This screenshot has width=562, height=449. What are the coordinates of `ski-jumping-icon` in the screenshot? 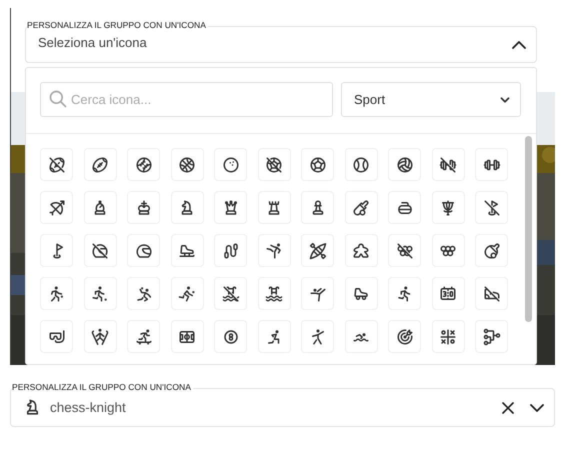 It's located at (100, 337).